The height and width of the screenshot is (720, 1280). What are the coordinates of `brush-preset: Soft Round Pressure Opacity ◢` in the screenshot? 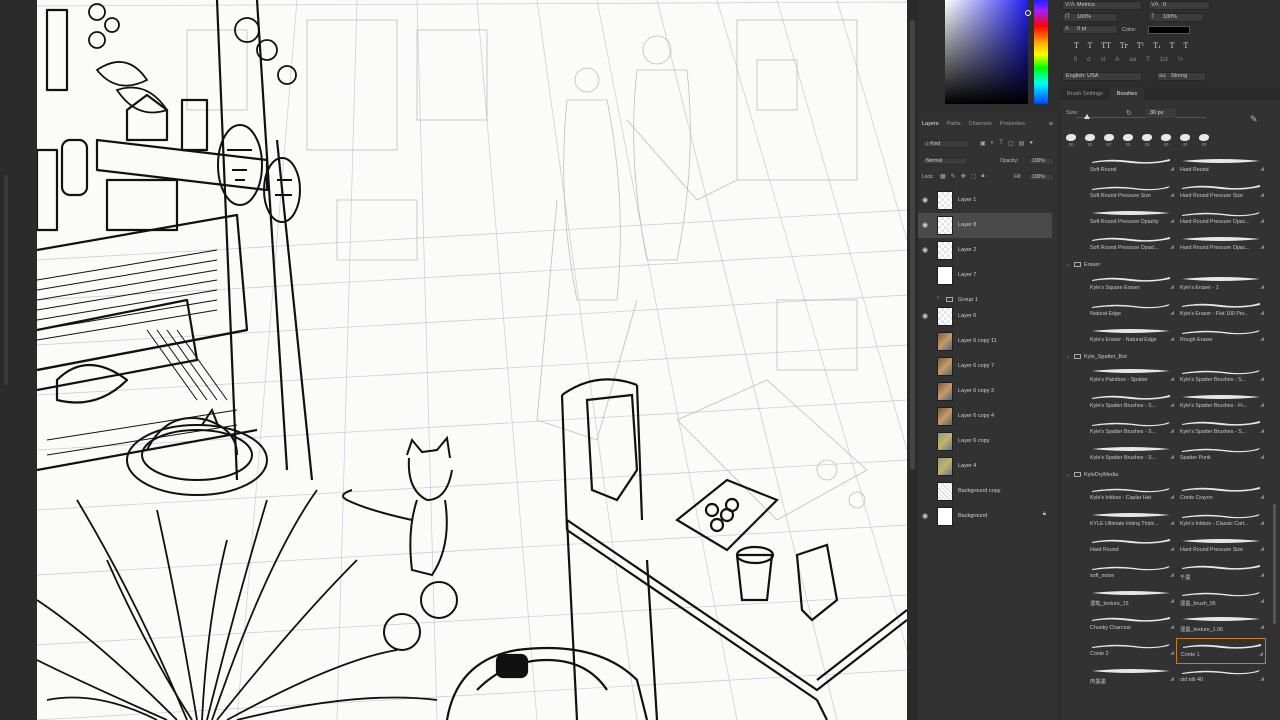 It's located at (1131, 219).